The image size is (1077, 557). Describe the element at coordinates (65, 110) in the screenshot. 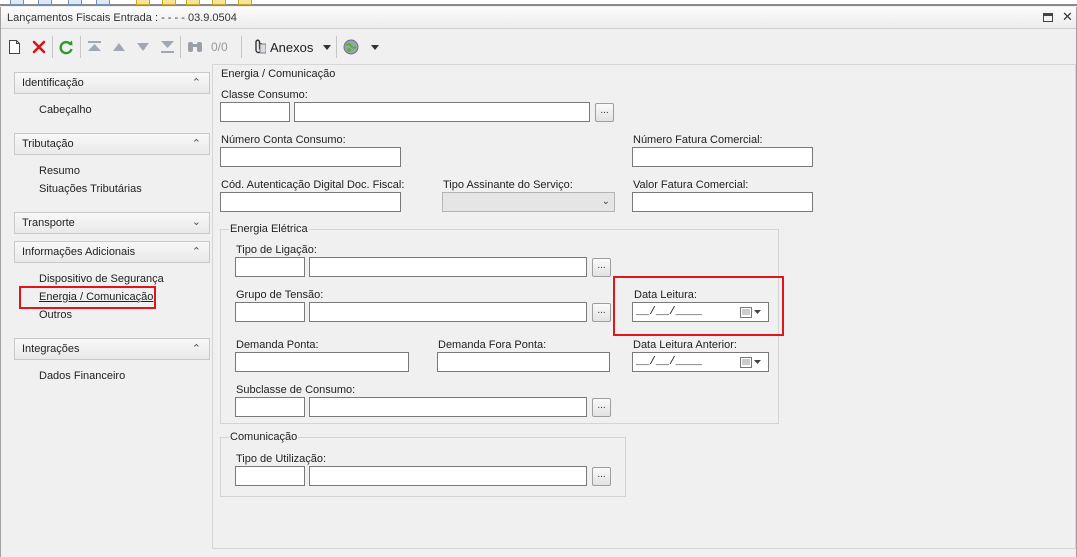

I see `sidebar-item-cabecalho: Cabeçalho` at that location.